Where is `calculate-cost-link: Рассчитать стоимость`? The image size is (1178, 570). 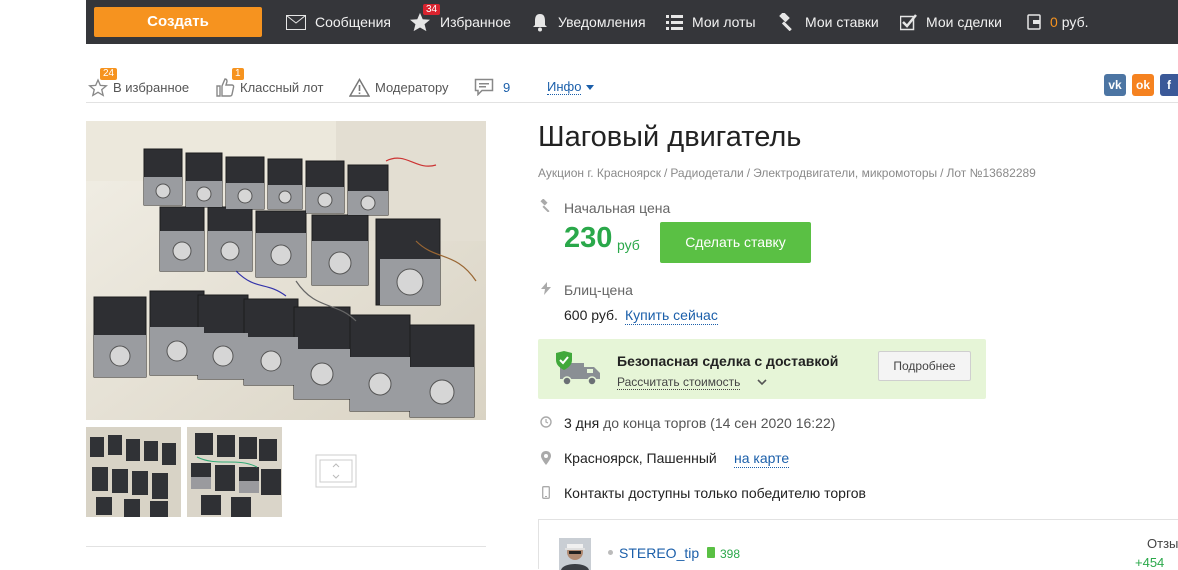
calculate-cost-link: Рассчитать стоимость is located at coordinates (679, 382).